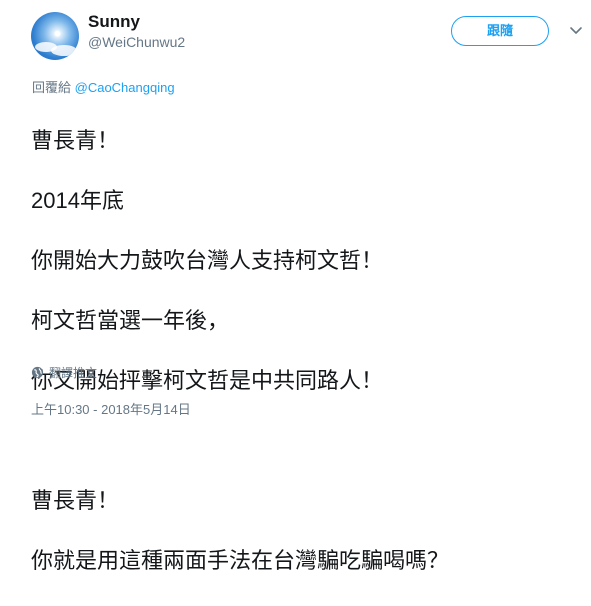 The height and width of the screenshot is (606, 591). I want to click on display-name: Sunny, so click(114, 22).